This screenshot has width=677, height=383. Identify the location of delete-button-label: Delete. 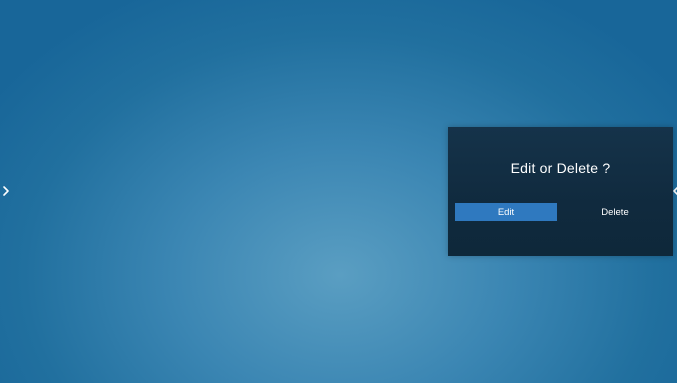
(615, 212).